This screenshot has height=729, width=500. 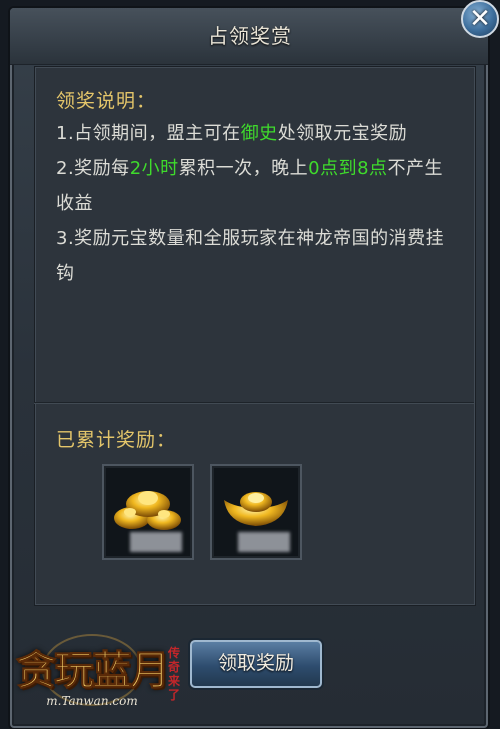 I want to click on rewards-heading: 已累计奖励：, so click(x=116, y=440).